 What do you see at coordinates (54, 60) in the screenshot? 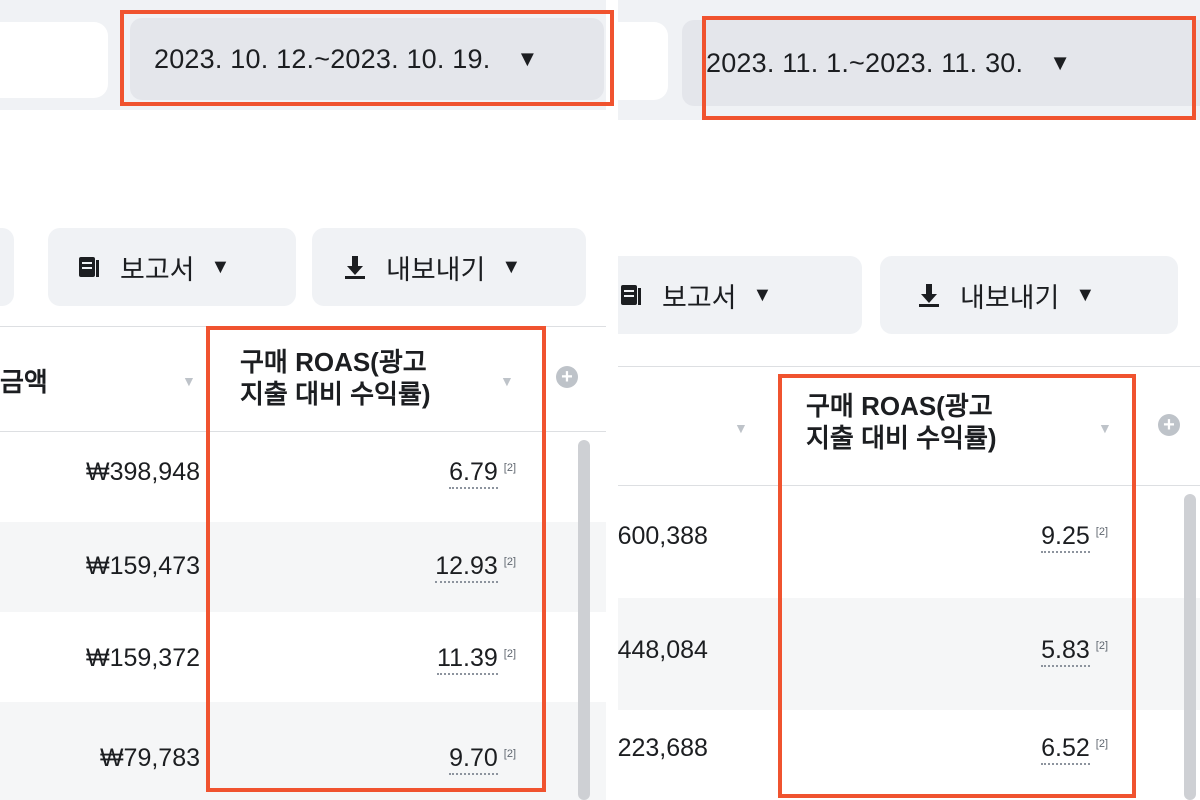
I see `left-search-field` at bounding box center [54, 60].